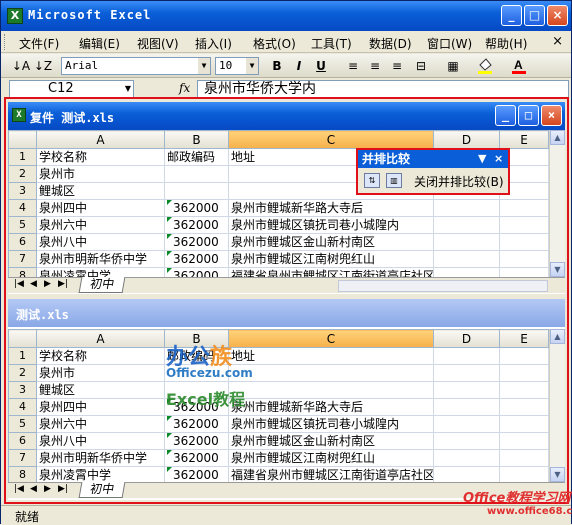  What do you see at coordinates (519, 66) in the screenshot?
I see `font-color-icon: A` at bounding box center [519, 66].